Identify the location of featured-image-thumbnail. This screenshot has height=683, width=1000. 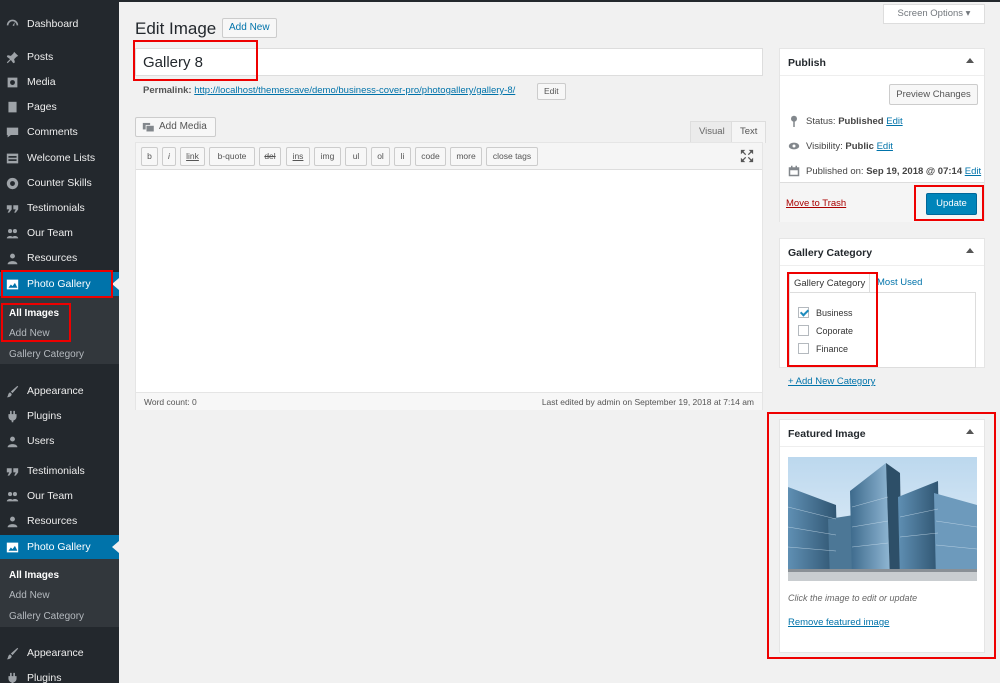
(882, 519).